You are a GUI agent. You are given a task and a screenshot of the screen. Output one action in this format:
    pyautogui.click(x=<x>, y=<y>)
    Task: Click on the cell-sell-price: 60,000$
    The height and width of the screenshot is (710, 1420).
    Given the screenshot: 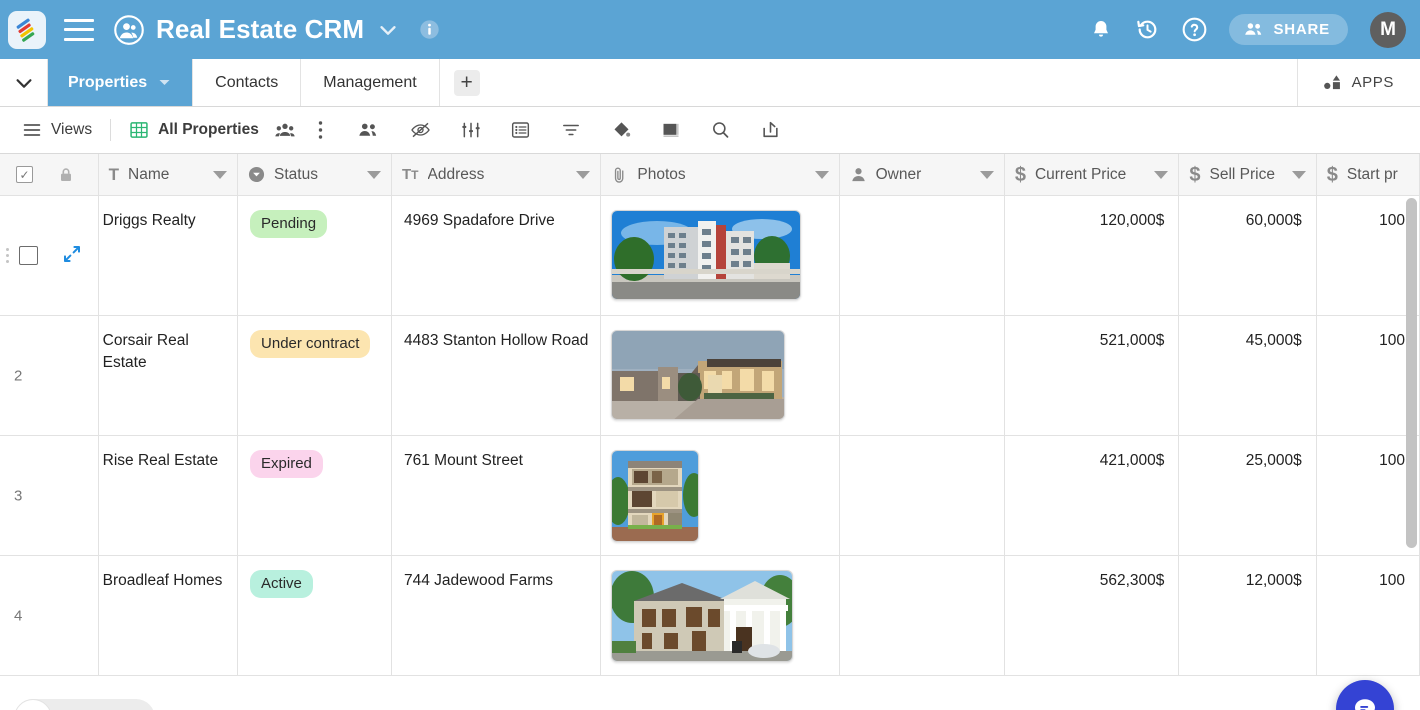 What is the action you would take?
    pyautogui.click(x=1247, y=255)
    